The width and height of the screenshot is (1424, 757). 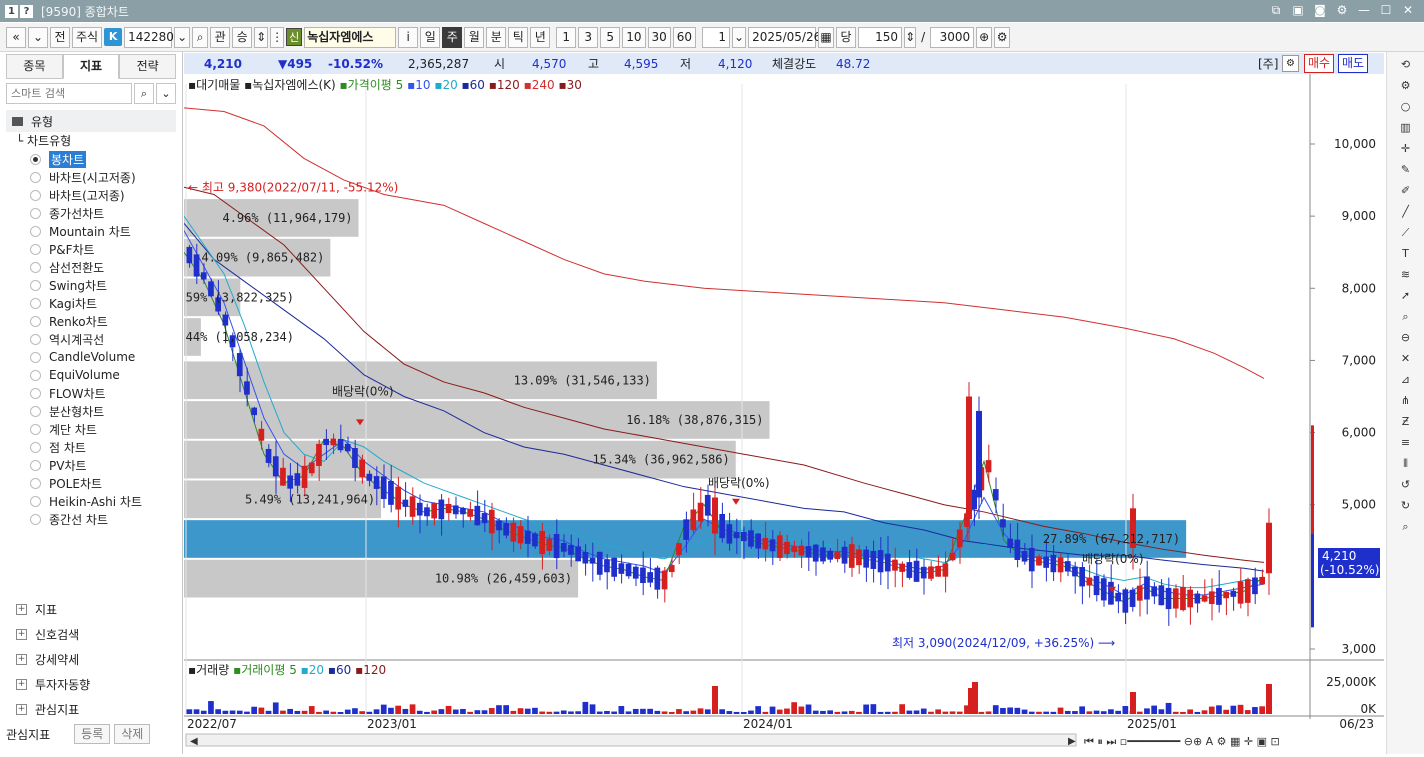 What do you see at coordinates (1319, 63) in the screenshot?
I see `buy-button: 매수` at bounding box center [1319, 63].